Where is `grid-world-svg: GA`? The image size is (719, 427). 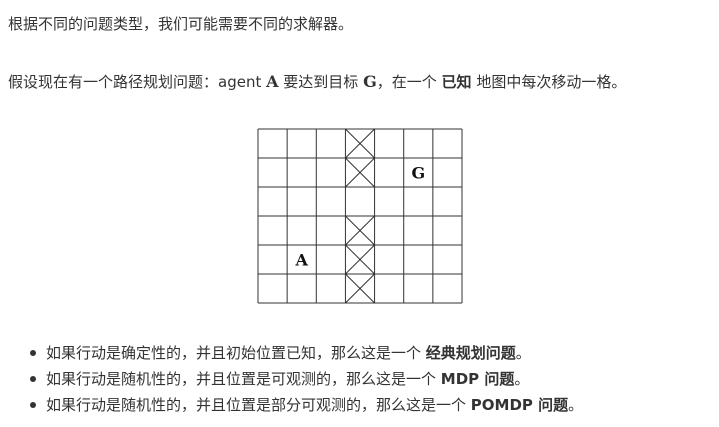
grid-world-svg: GA is located at coordinates (360, 216).